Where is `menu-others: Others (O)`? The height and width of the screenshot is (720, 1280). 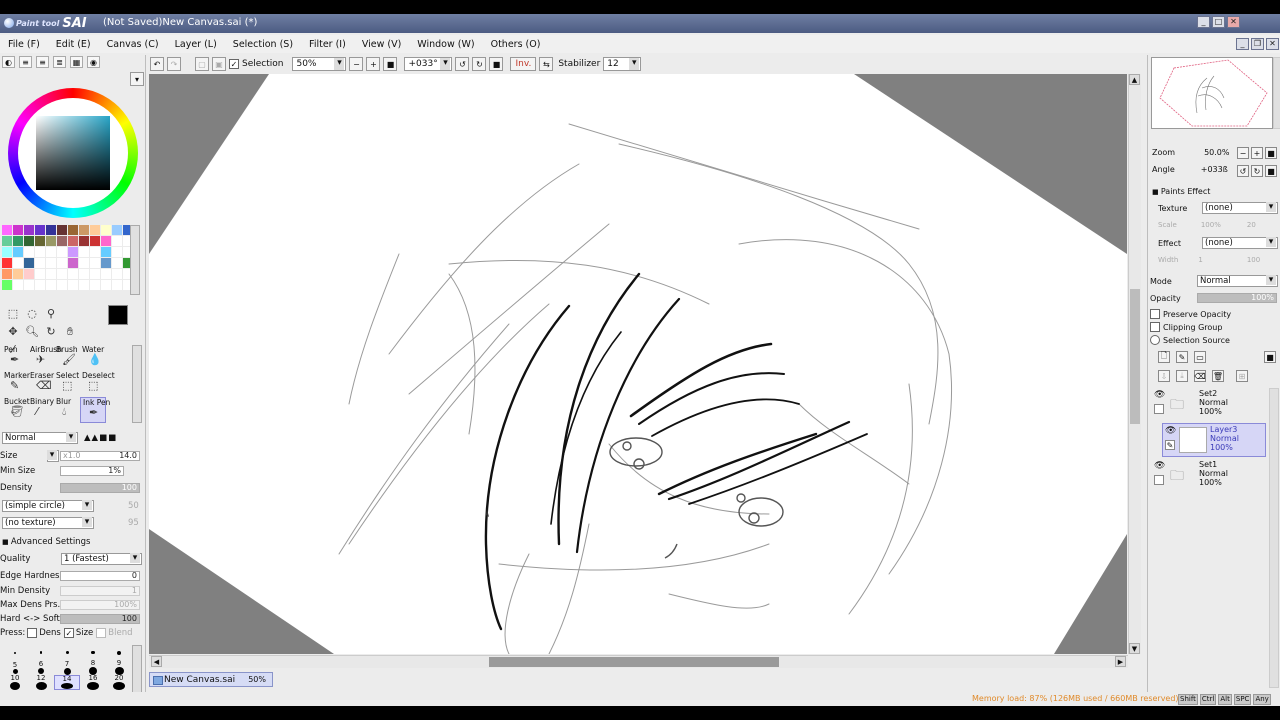
menu-others: Others (O) is located at coordinates (516, 44).